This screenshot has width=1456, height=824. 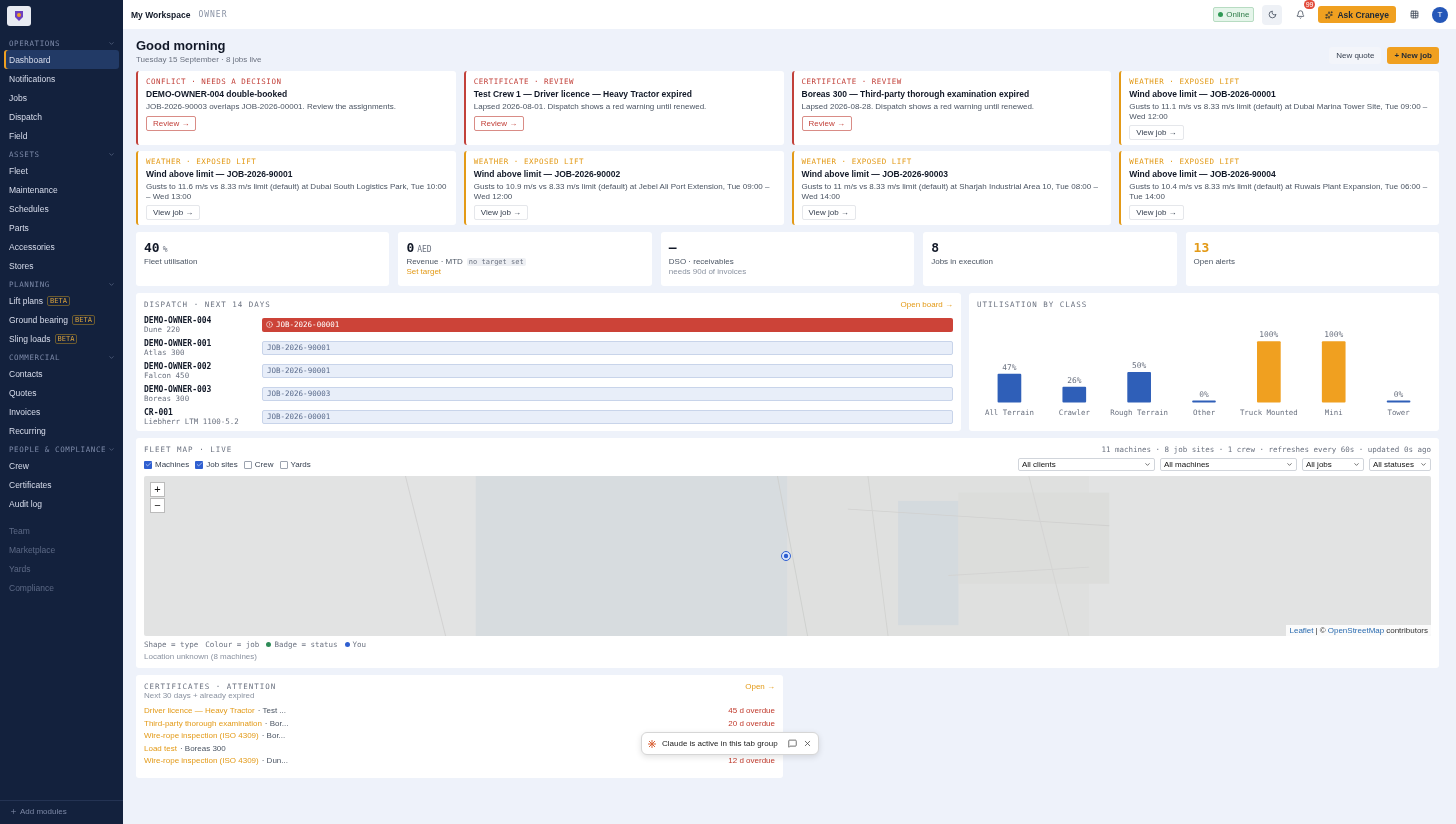 What do you see at coordinates (1357, 14) in the screenshot?
I see `ask-button: Ask Craneye` at bounding box center [1357, 14].